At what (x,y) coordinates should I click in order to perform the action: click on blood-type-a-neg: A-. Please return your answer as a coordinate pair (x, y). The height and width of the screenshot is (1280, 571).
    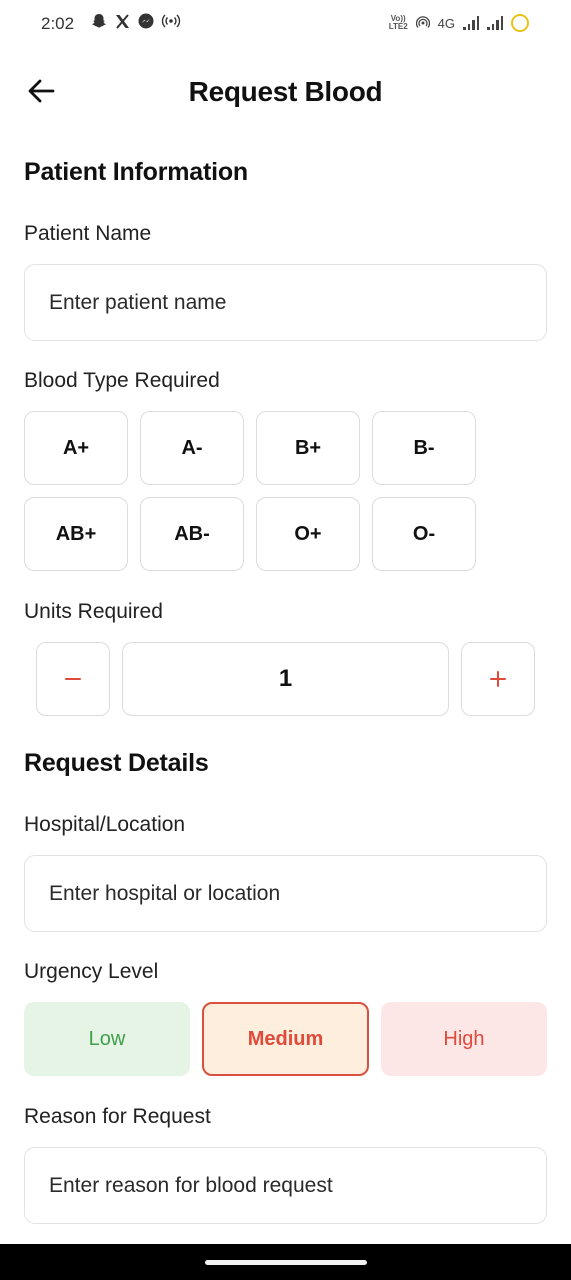
    Looking at the image, I should click on (192, 448).